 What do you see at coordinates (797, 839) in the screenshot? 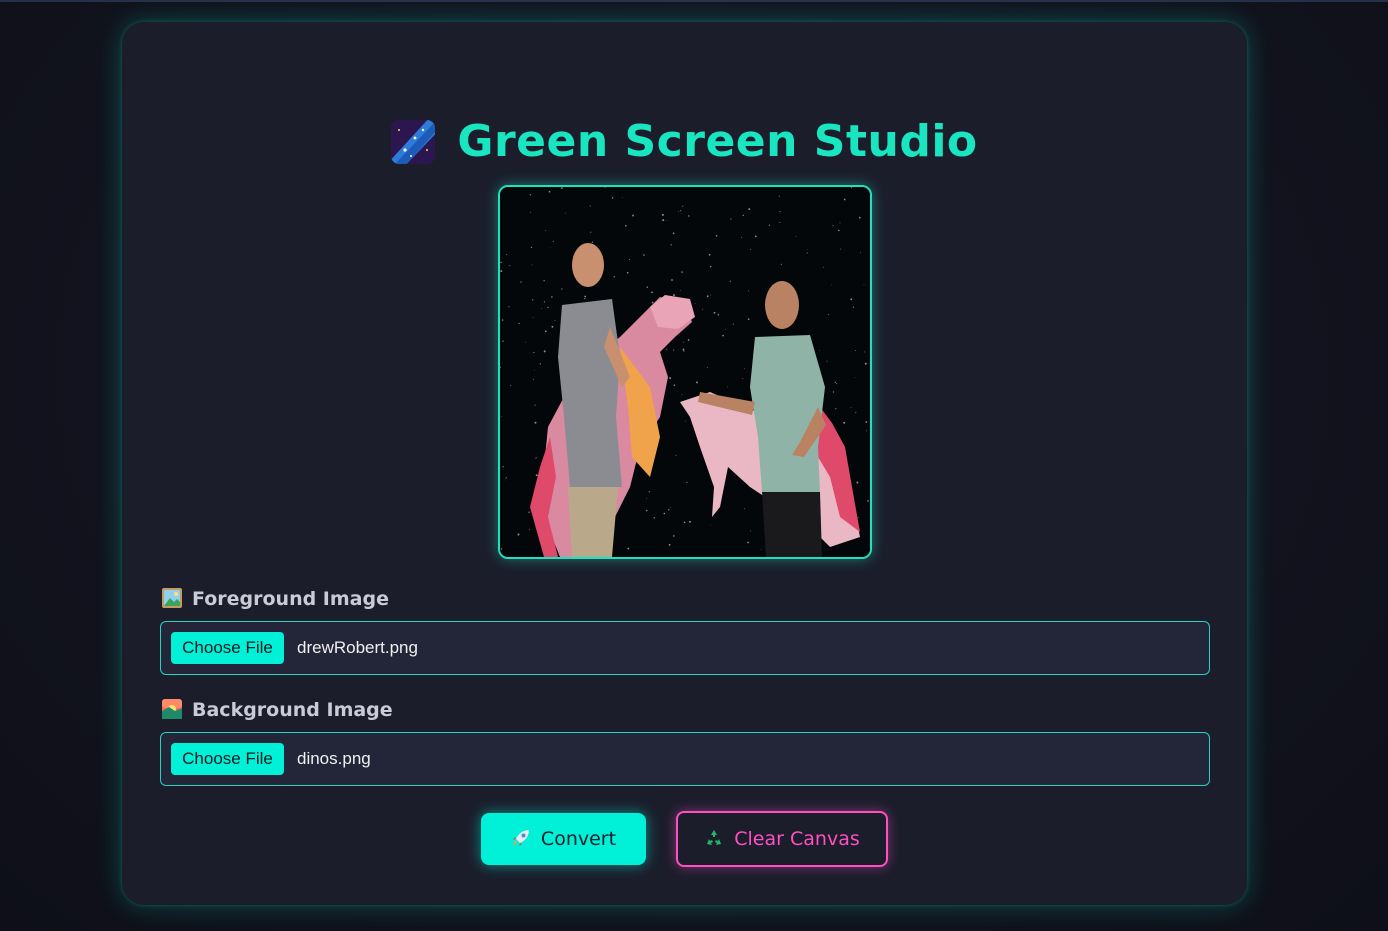
I see `clear-canvas-label: Clear Canvas` at bounding box center [797, 839].